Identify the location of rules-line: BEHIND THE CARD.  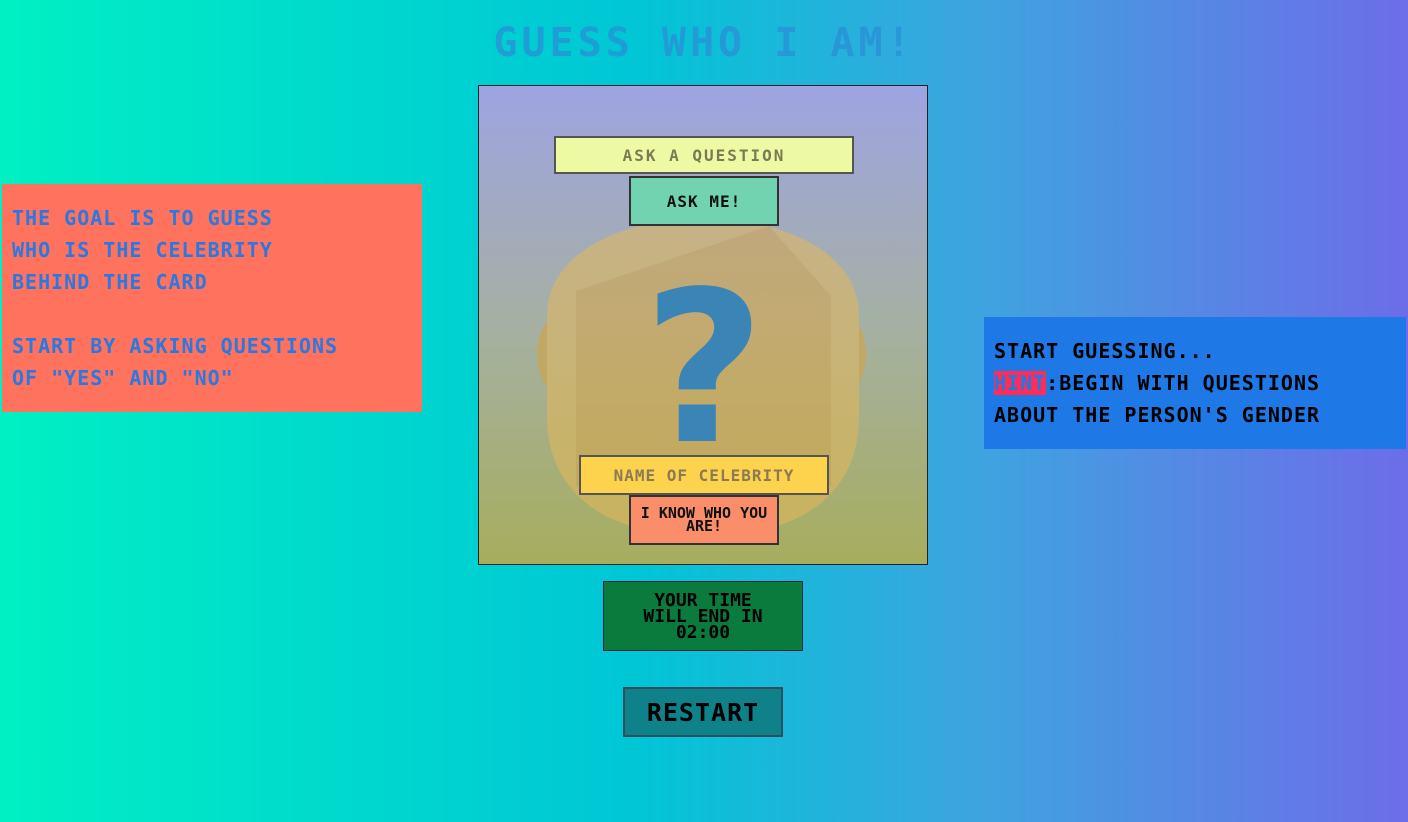
(110, 282).